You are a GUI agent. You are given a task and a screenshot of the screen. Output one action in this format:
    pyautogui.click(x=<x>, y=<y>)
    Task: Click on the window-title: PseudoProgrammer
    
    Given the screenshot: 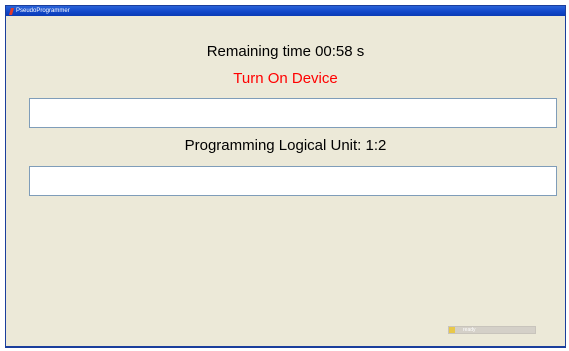 What is the action you would take?
    pyautogui.click(x=43, y=11)
    